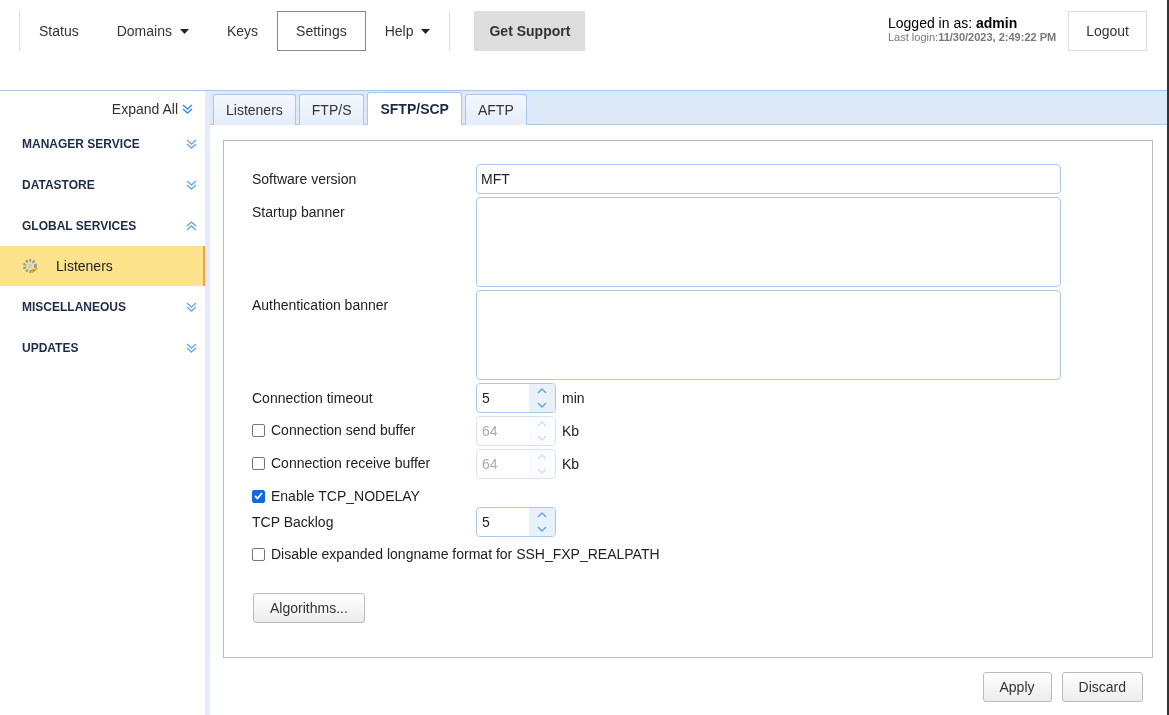 Image resolution: width=1169 pixels, height=715 pixels. Describe the element at coordinates (407, 31) in the screenshot. I see `nav-item: Help` at that location.